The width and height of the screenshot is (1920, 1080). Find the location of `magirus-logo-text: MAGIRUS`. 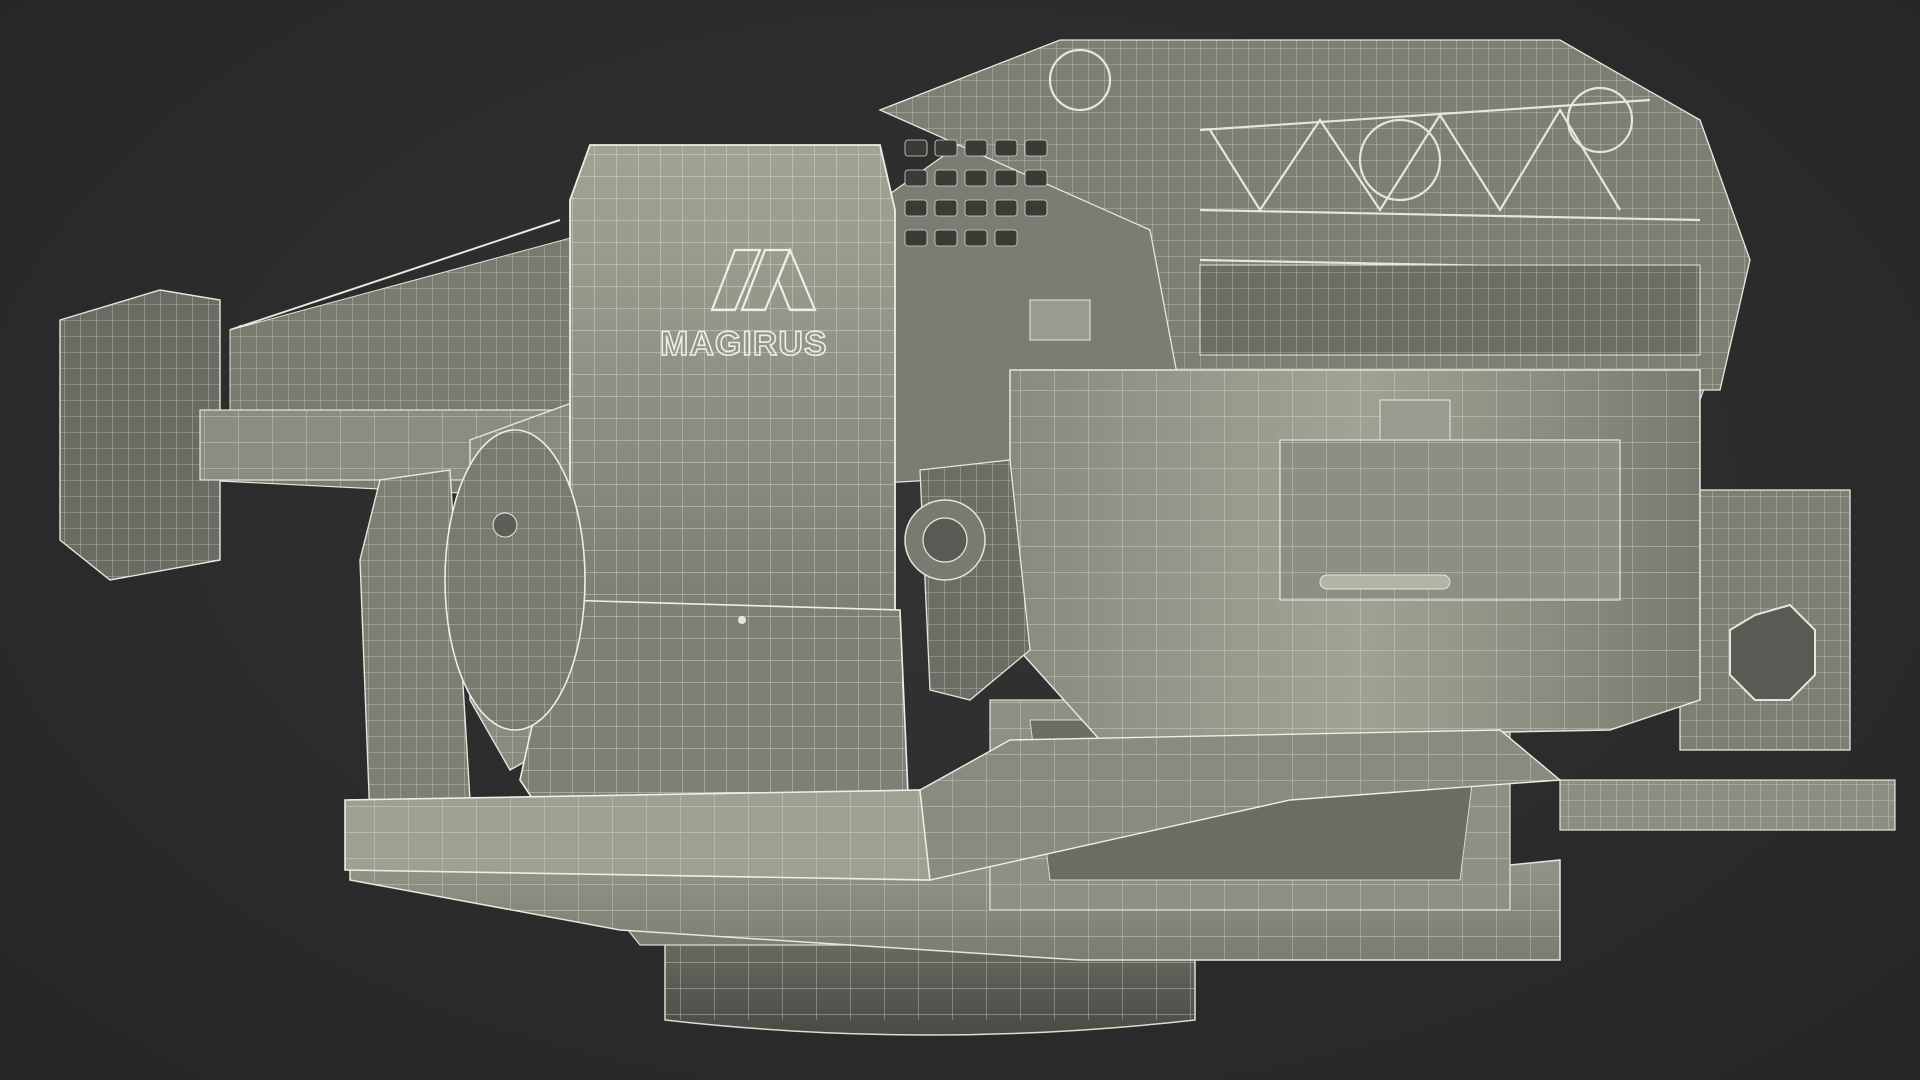

magirus-logo-text: MAGIRUS is located at coordinates (744, 344).